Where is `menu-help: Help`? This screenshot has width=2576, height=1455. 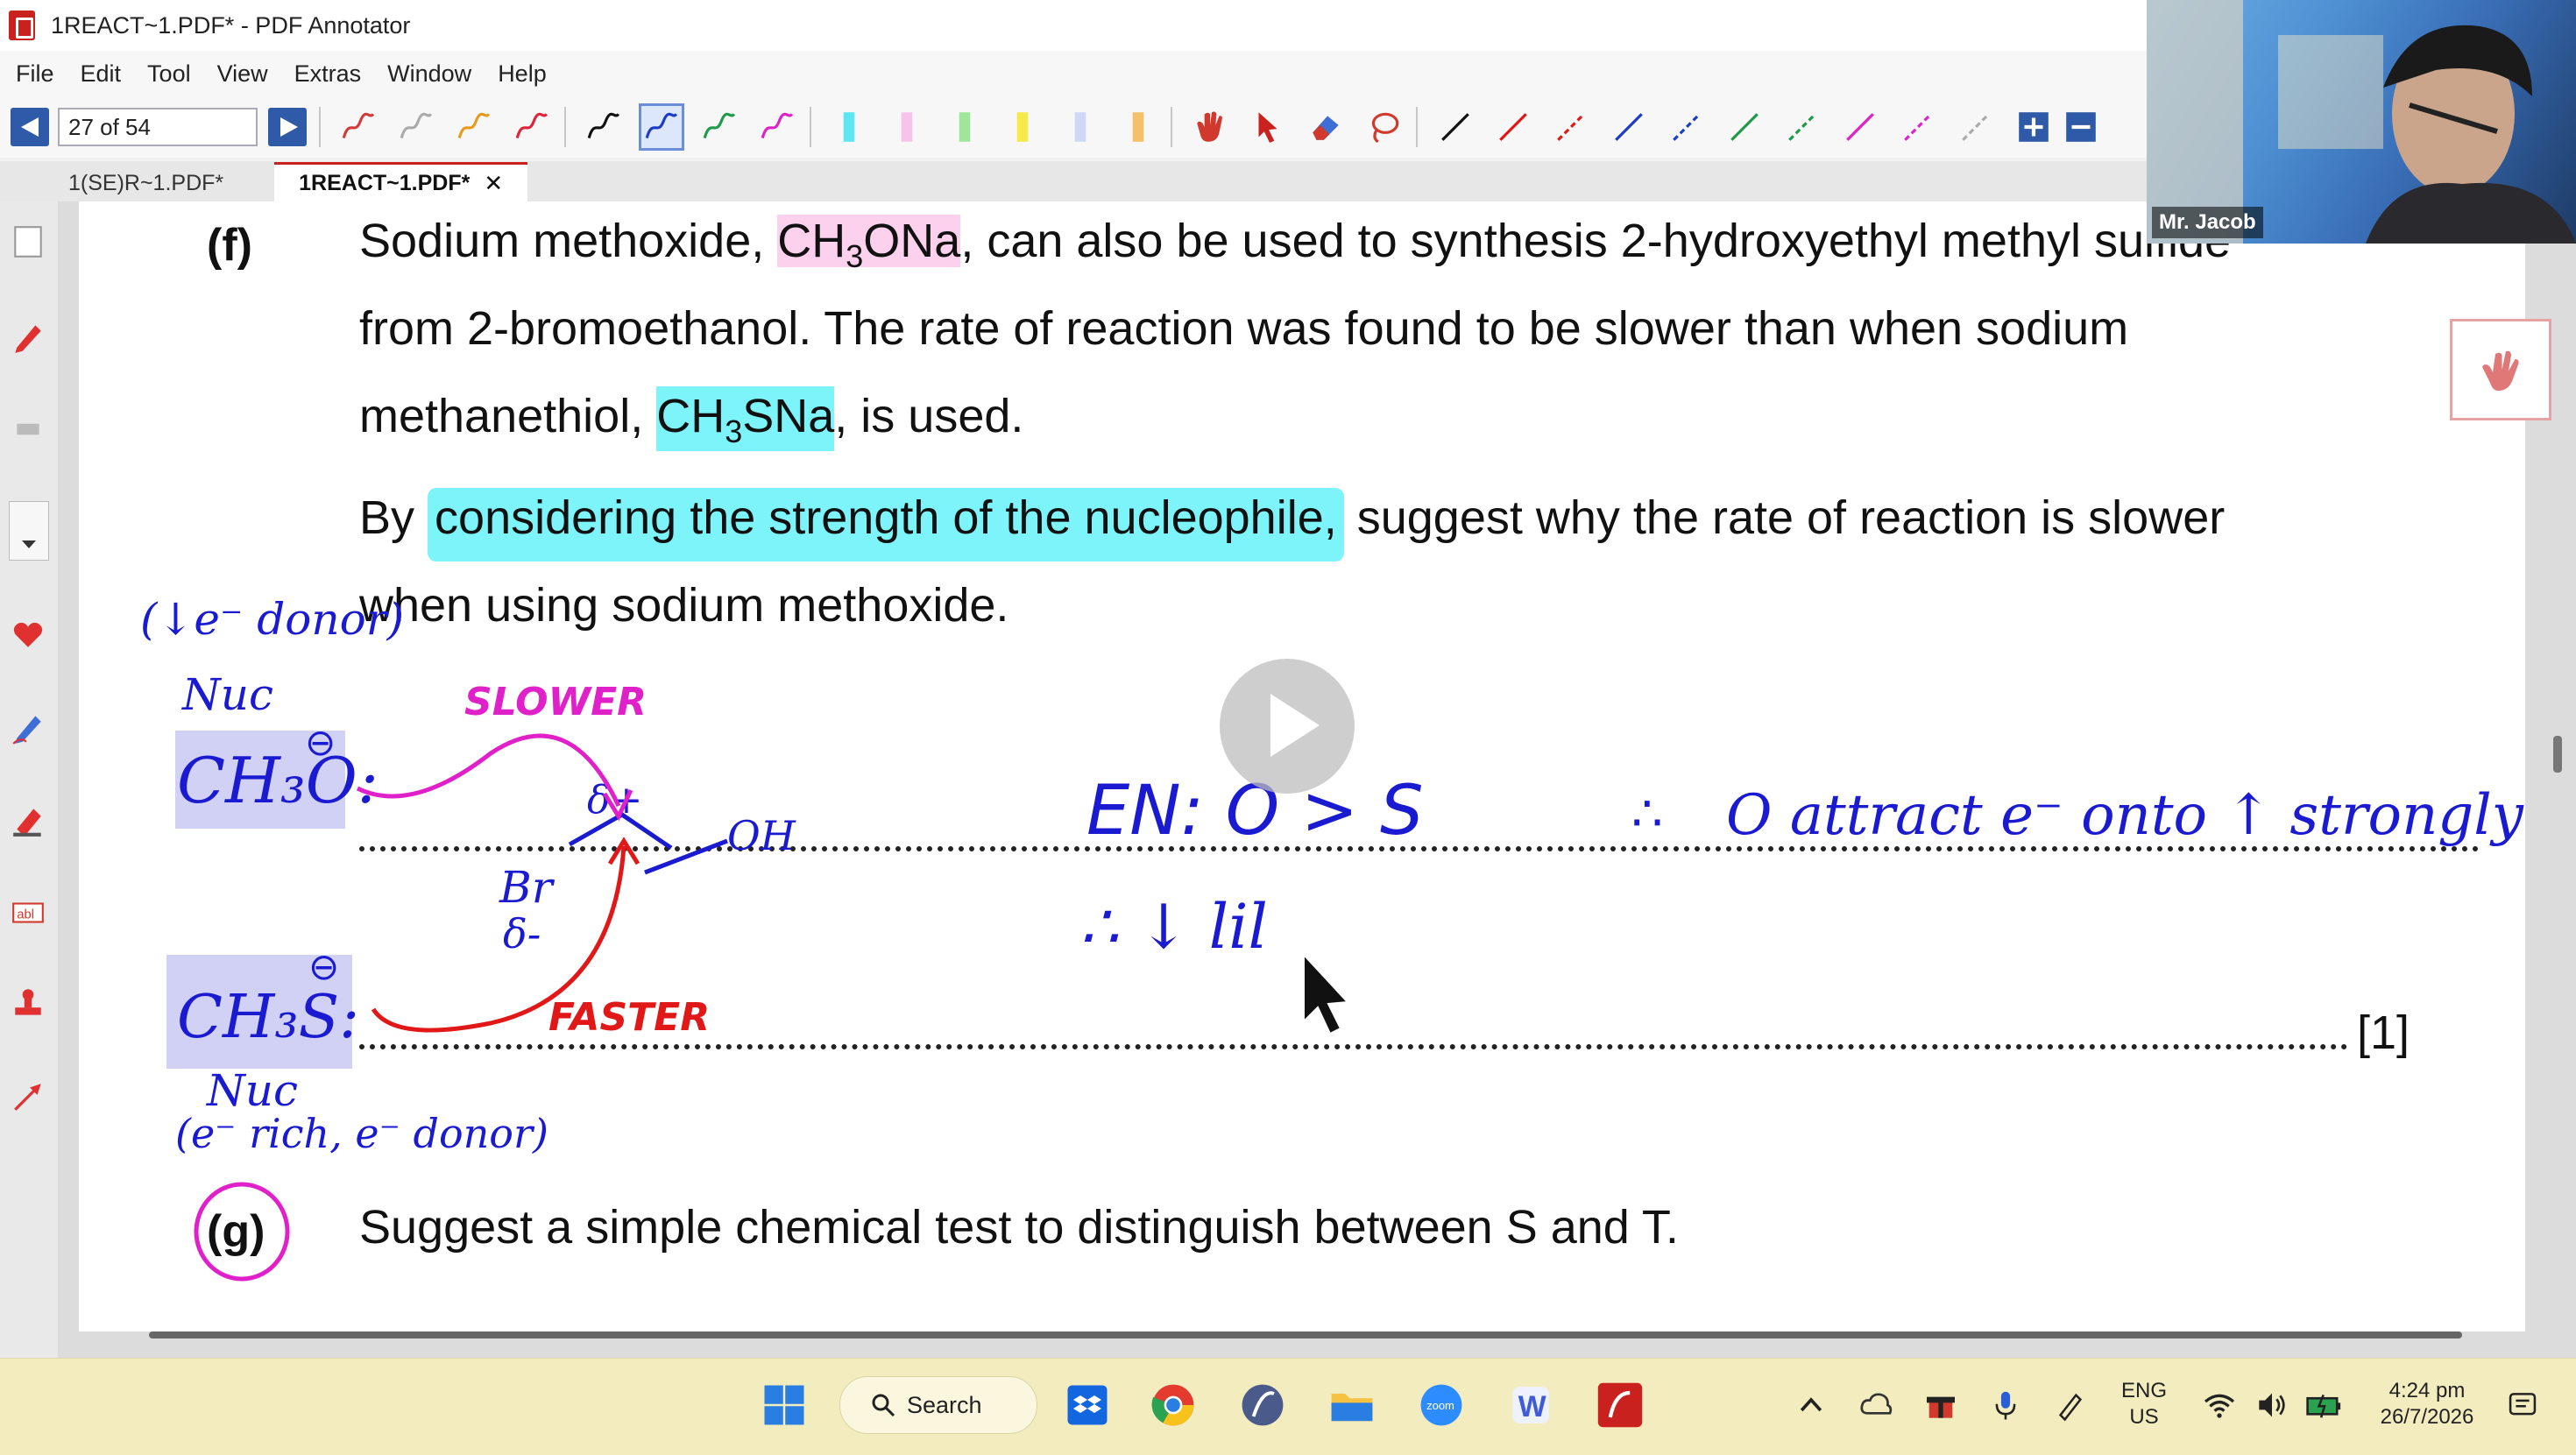 menu-help: Help is located at coordinates (522, 74).